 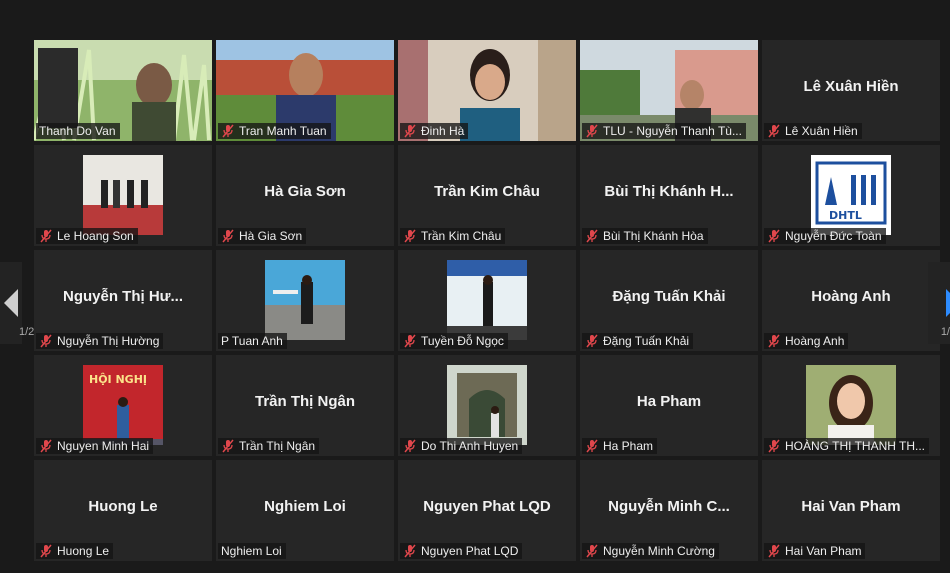 I want to click on participant-name-label: Bùi Thị Khánh Hòa, so click(x=645, y=236).